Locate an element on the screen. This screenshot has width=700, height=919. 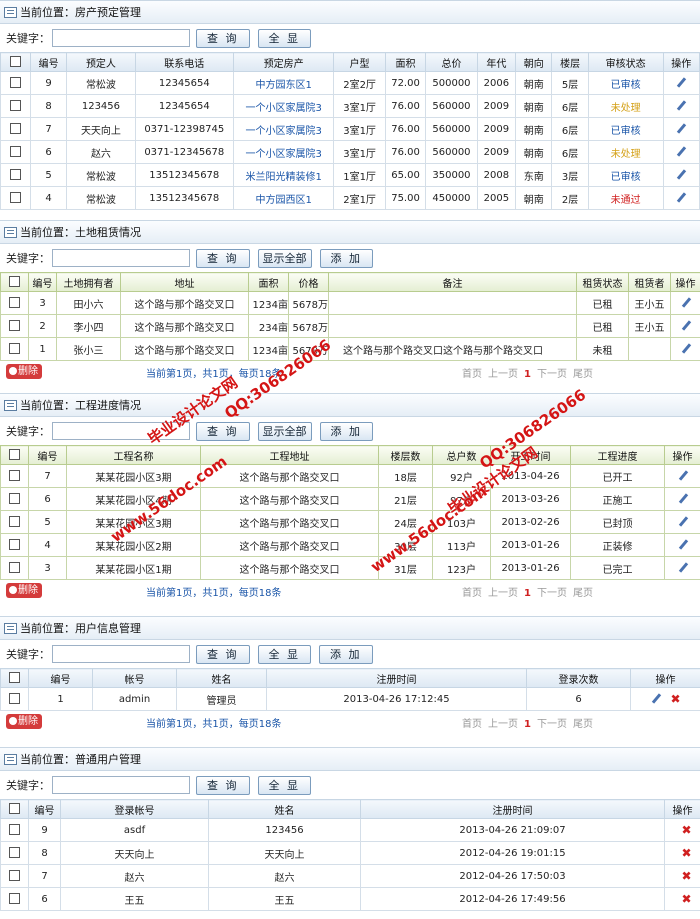
row-select-cell is located at coordinates (14, 545).